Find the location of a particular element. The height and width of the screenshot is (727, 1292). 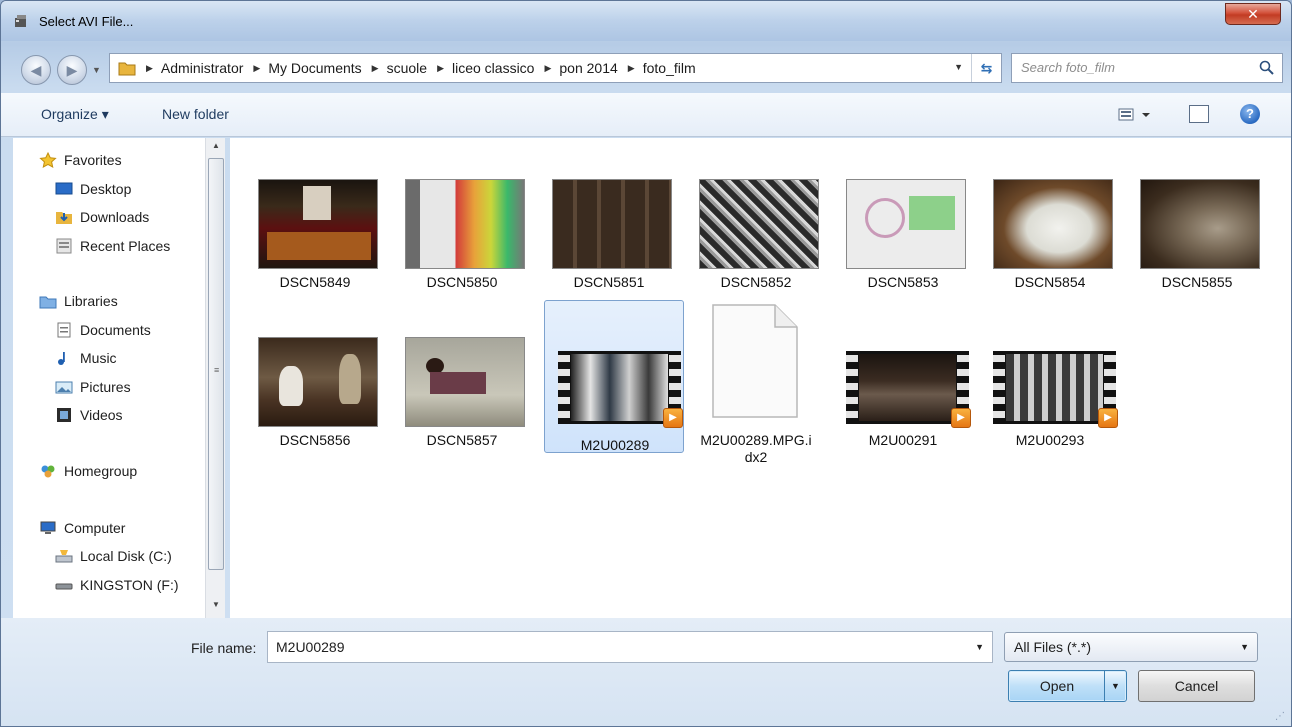

open-button: Open ▼ is located at coordinates (1067, 686).